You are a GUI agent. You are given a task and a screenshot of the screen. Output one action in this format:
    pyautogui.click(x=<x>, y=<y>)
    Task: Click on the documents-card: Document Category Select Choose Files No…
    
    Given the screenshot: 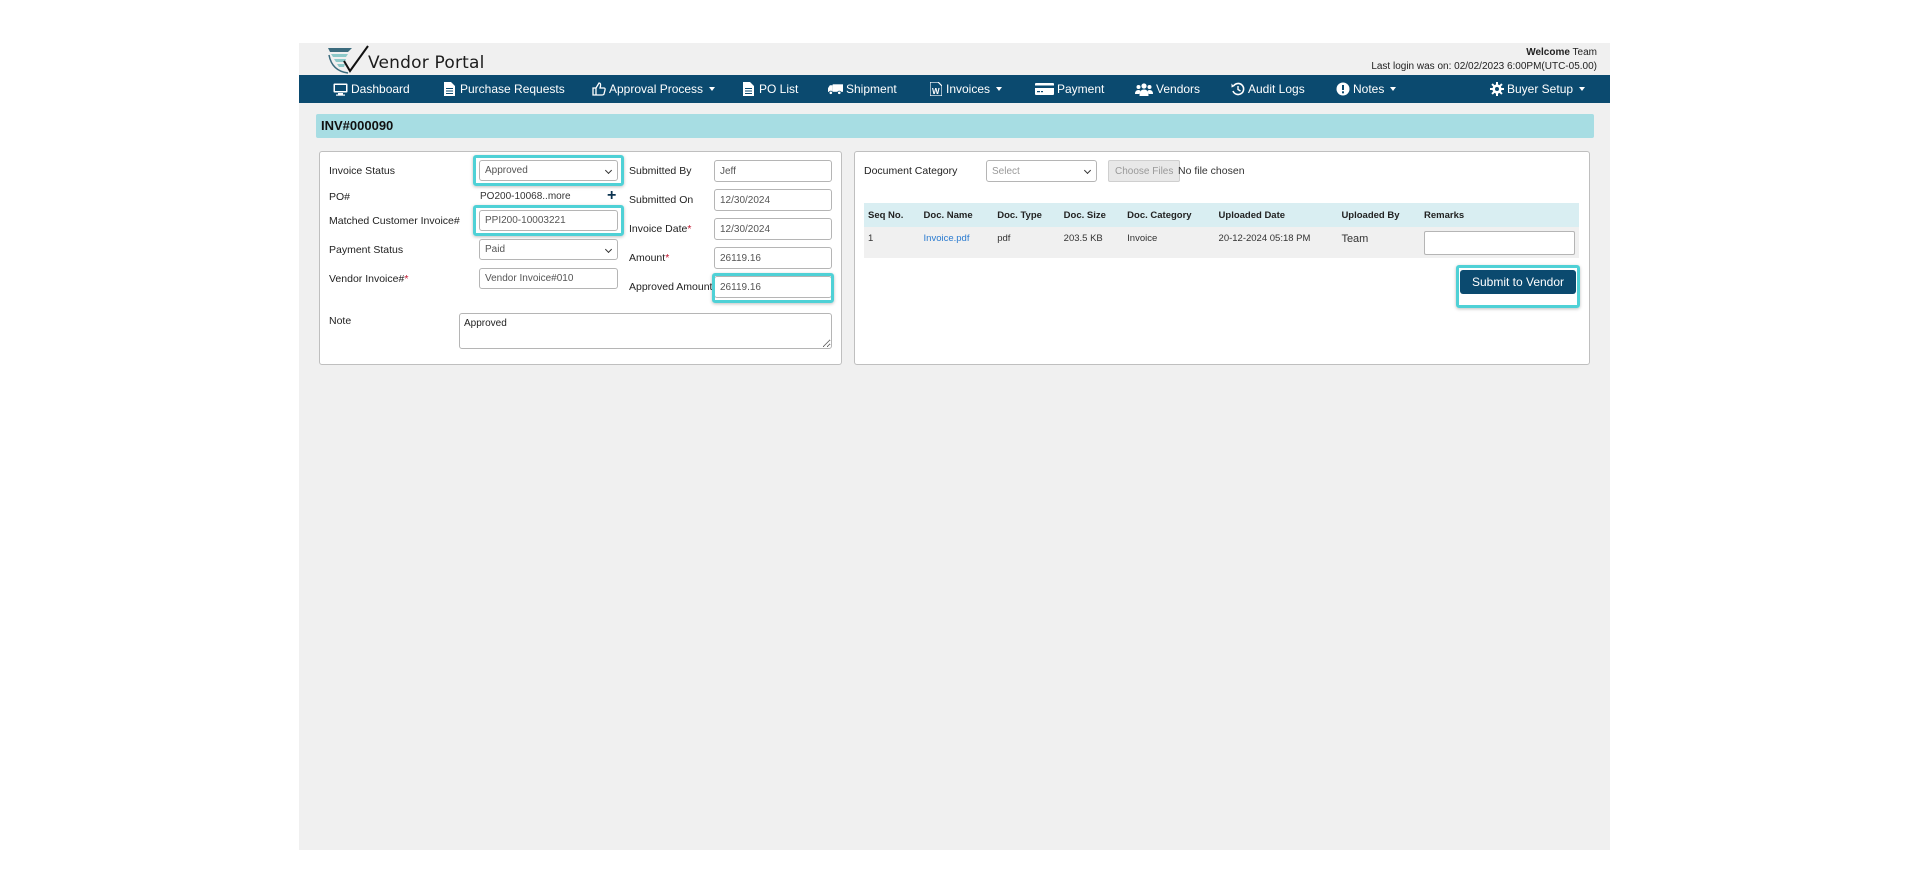 What is the action you would take?
    pyautogui.click(x=1222, y=258)
    